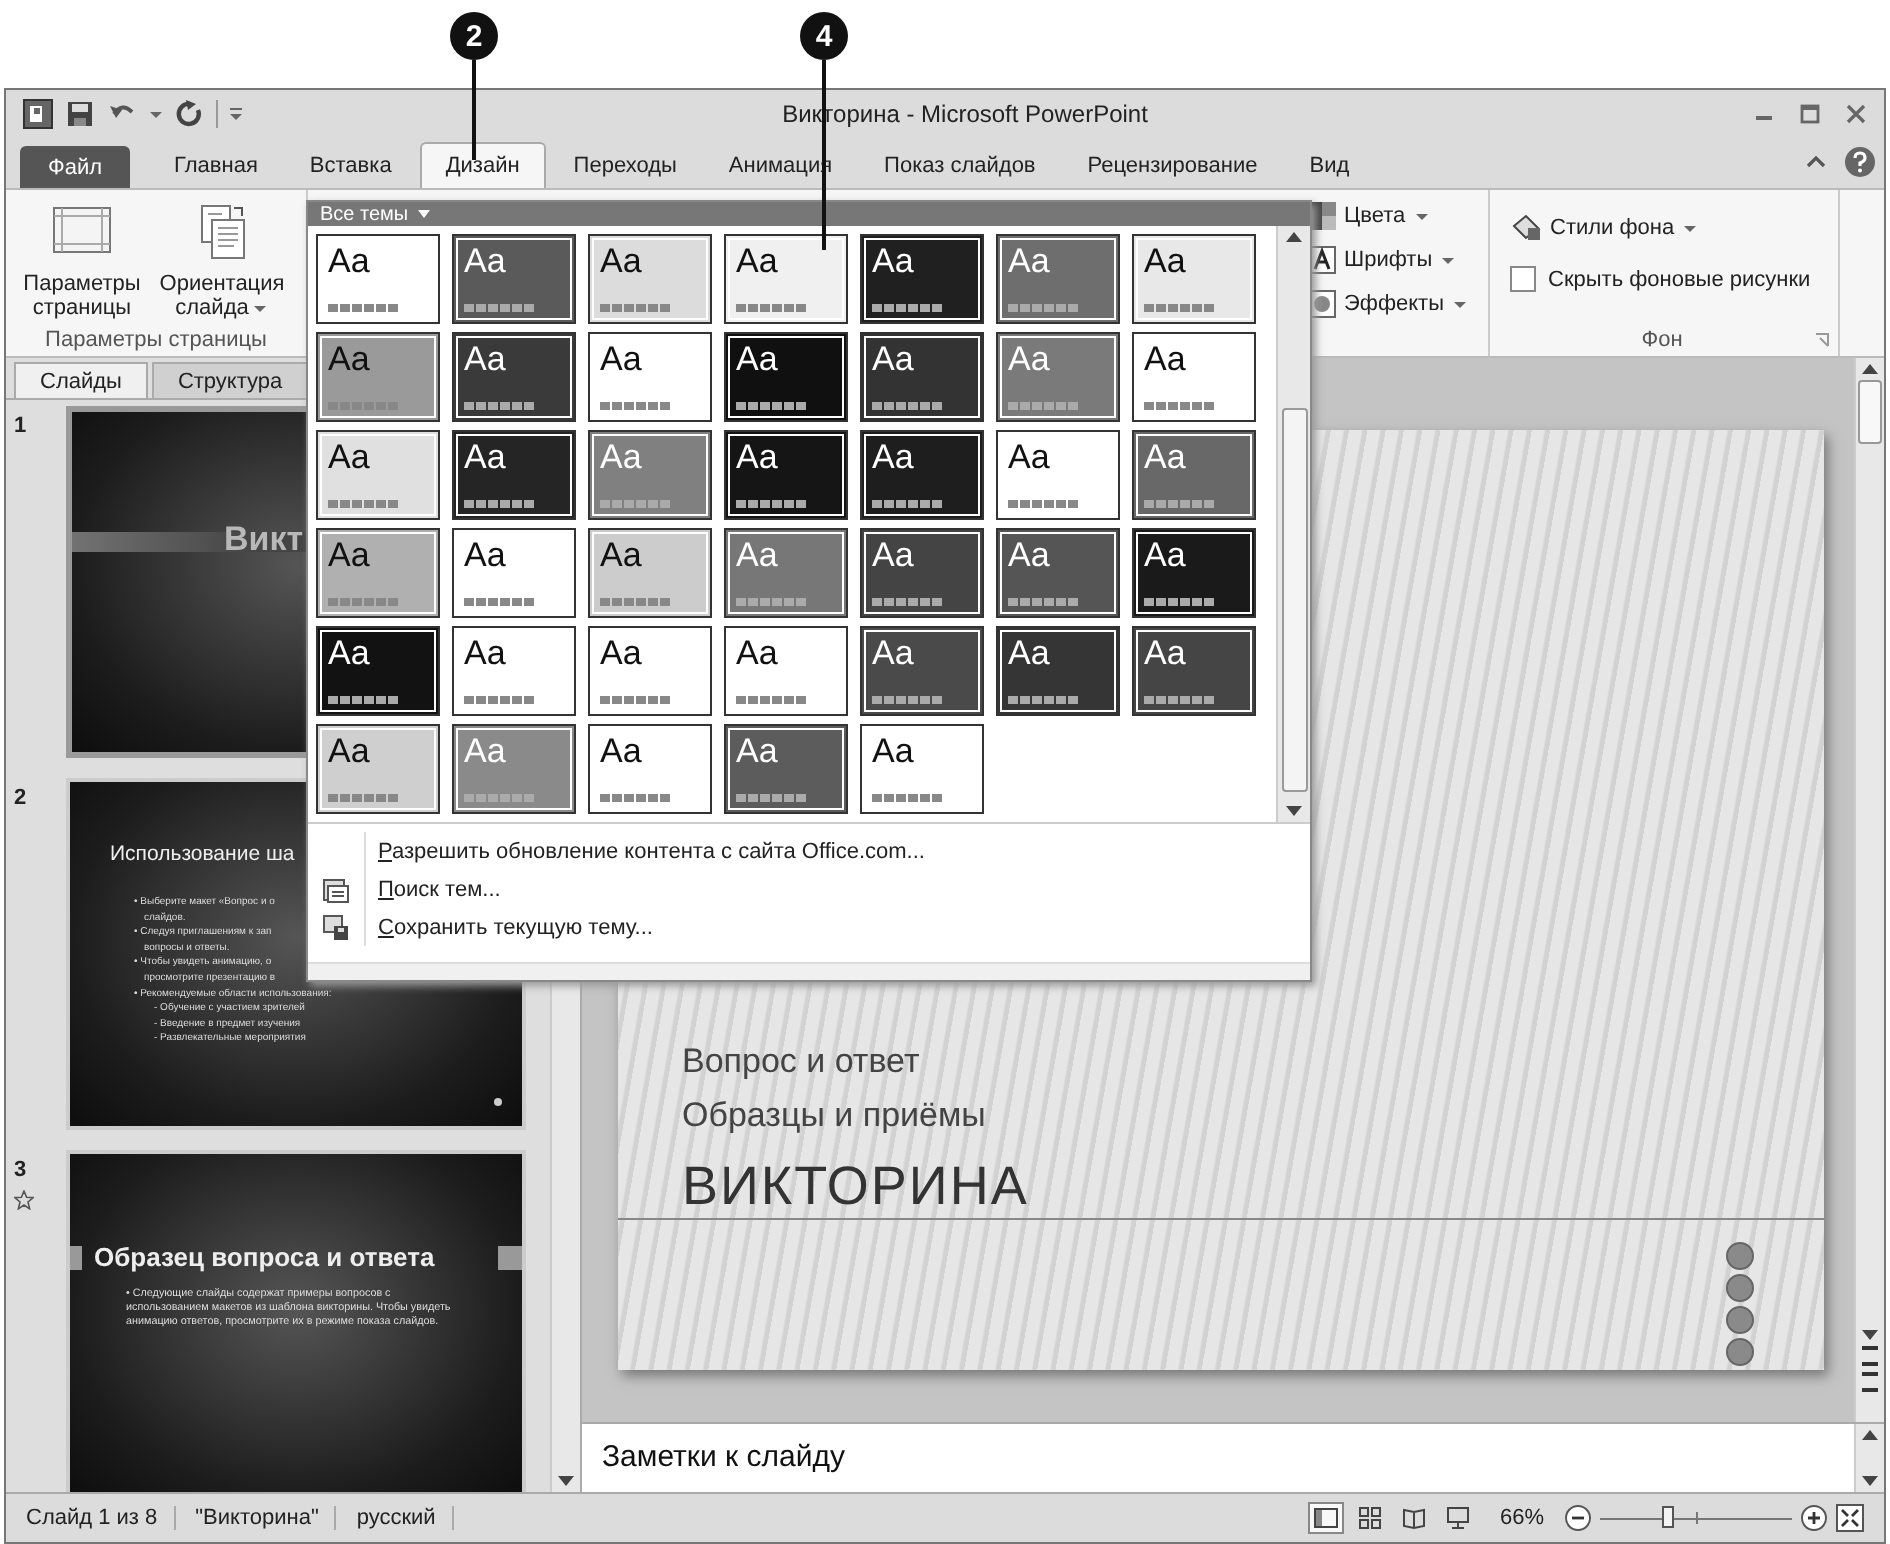 This screenshot has height=1544, width=1890. Describe the element at coordinates (1325, 1518) in the screenshot. I see `view-button` at that location.